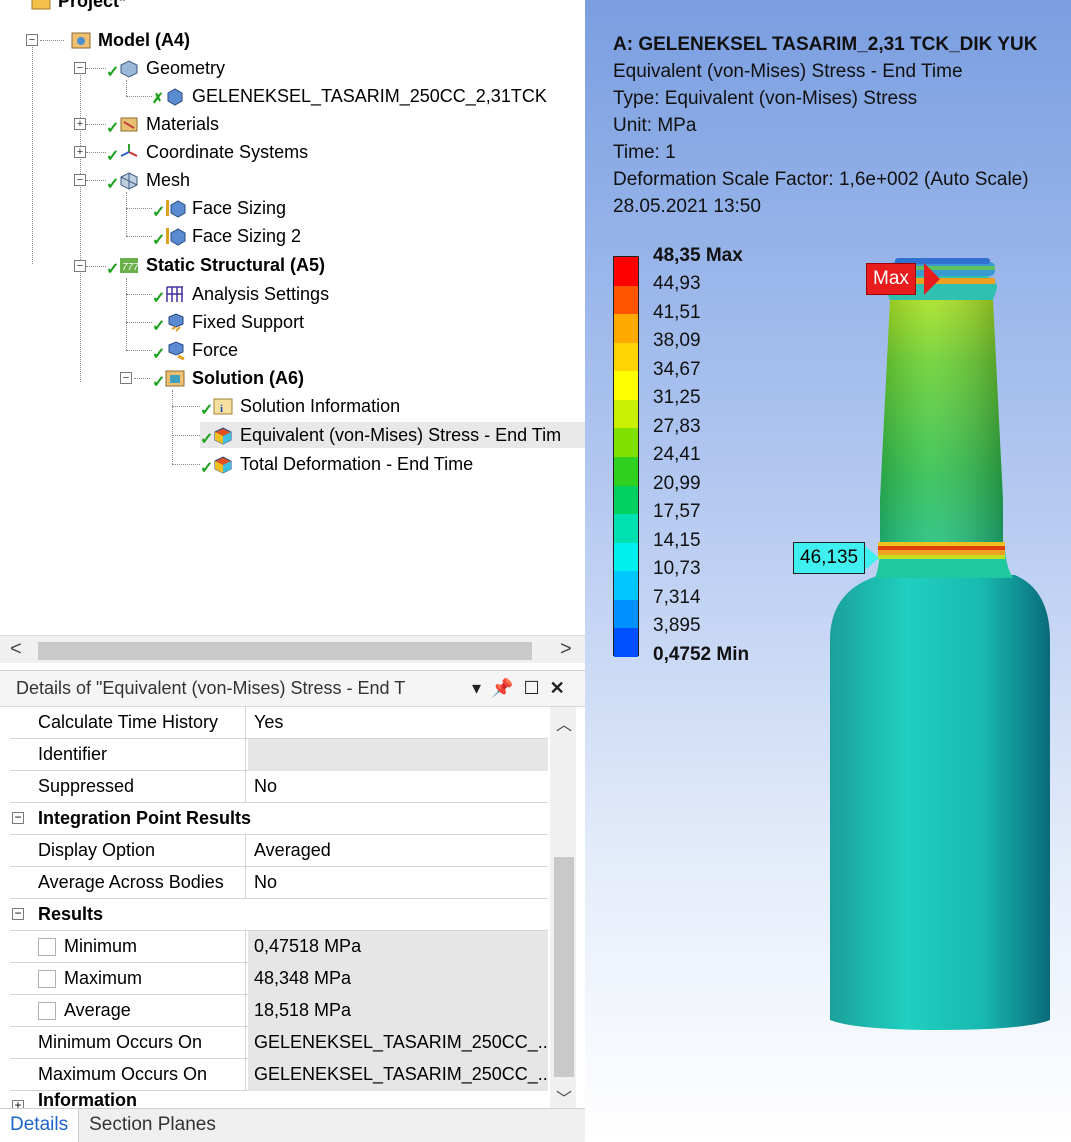 This screenshot has width=1071, height=1142. What do you see at coordinates (169, 295) in the screenshot?
I see `analysis-settings-icon: ✓` at bounding box center [169, 295].